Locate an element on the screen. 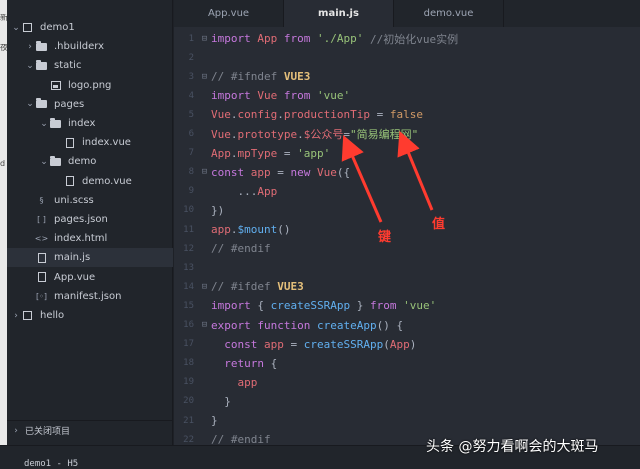  code-token: './App' is located at coordinates (343, 38).